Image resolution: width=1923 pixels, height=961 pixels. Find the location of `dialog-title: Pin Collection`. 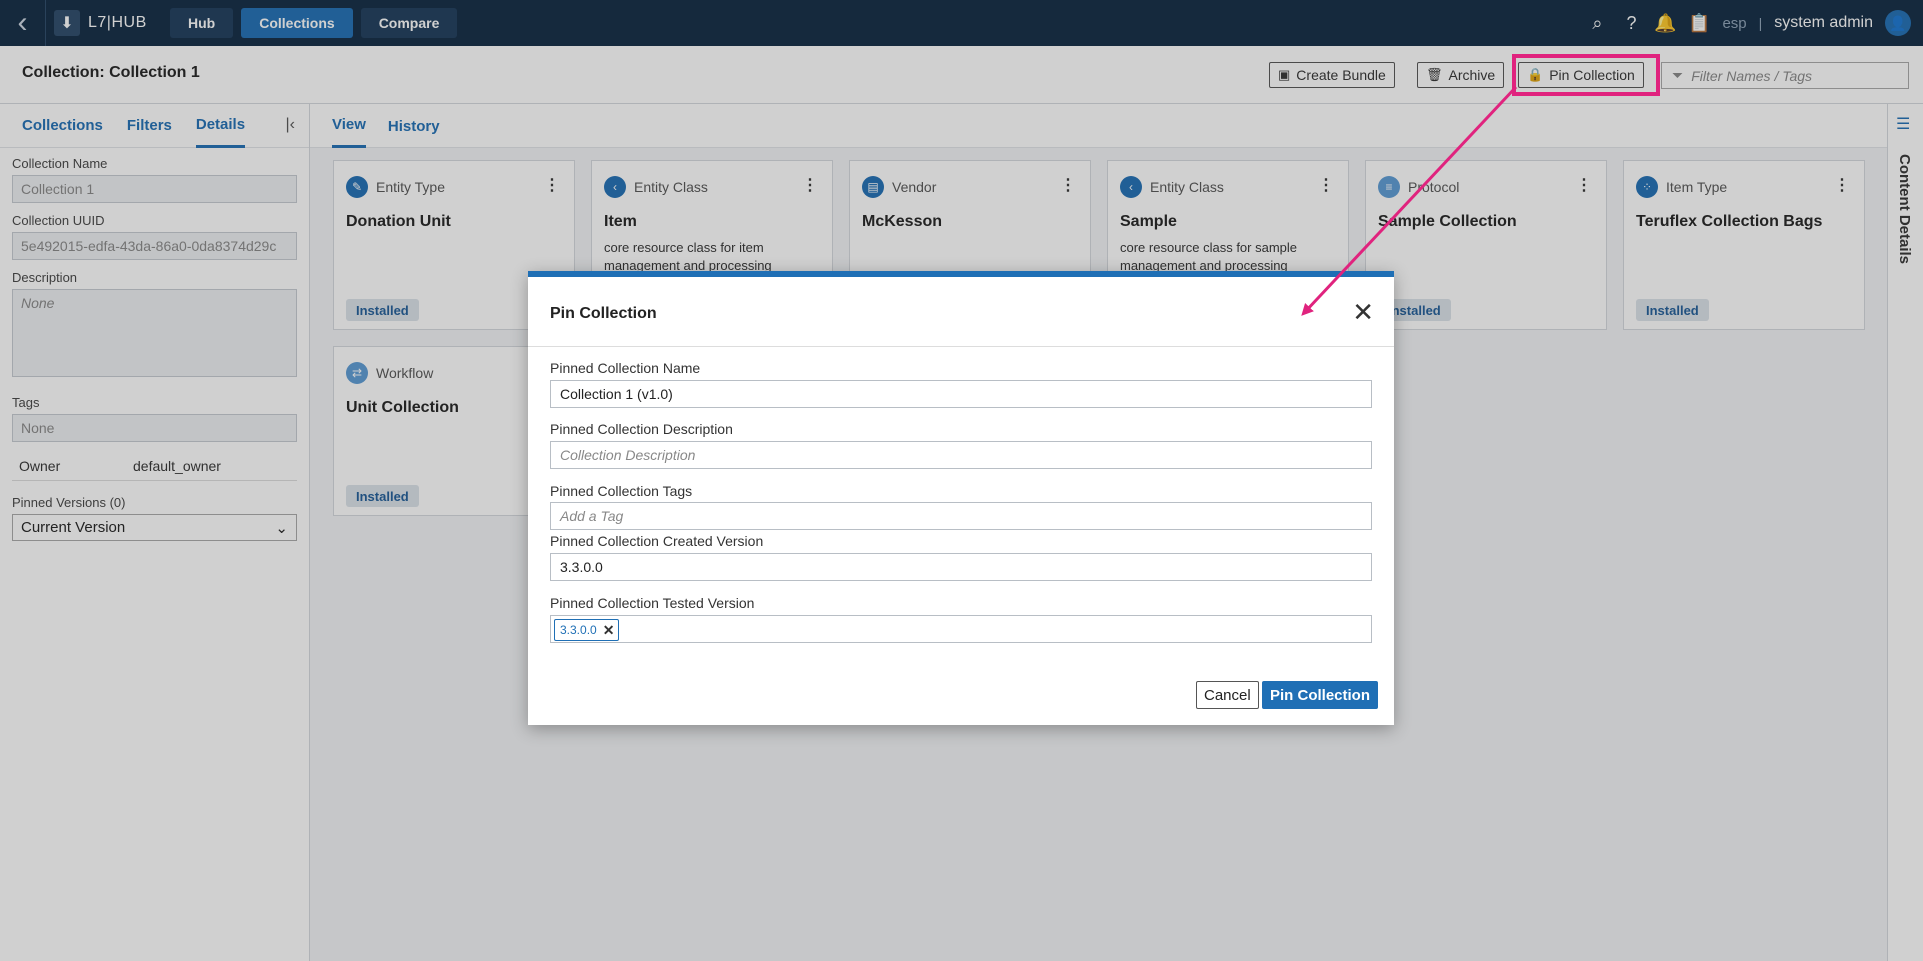

dialog-title: Pin Collection is located at coordinates (603, 313).